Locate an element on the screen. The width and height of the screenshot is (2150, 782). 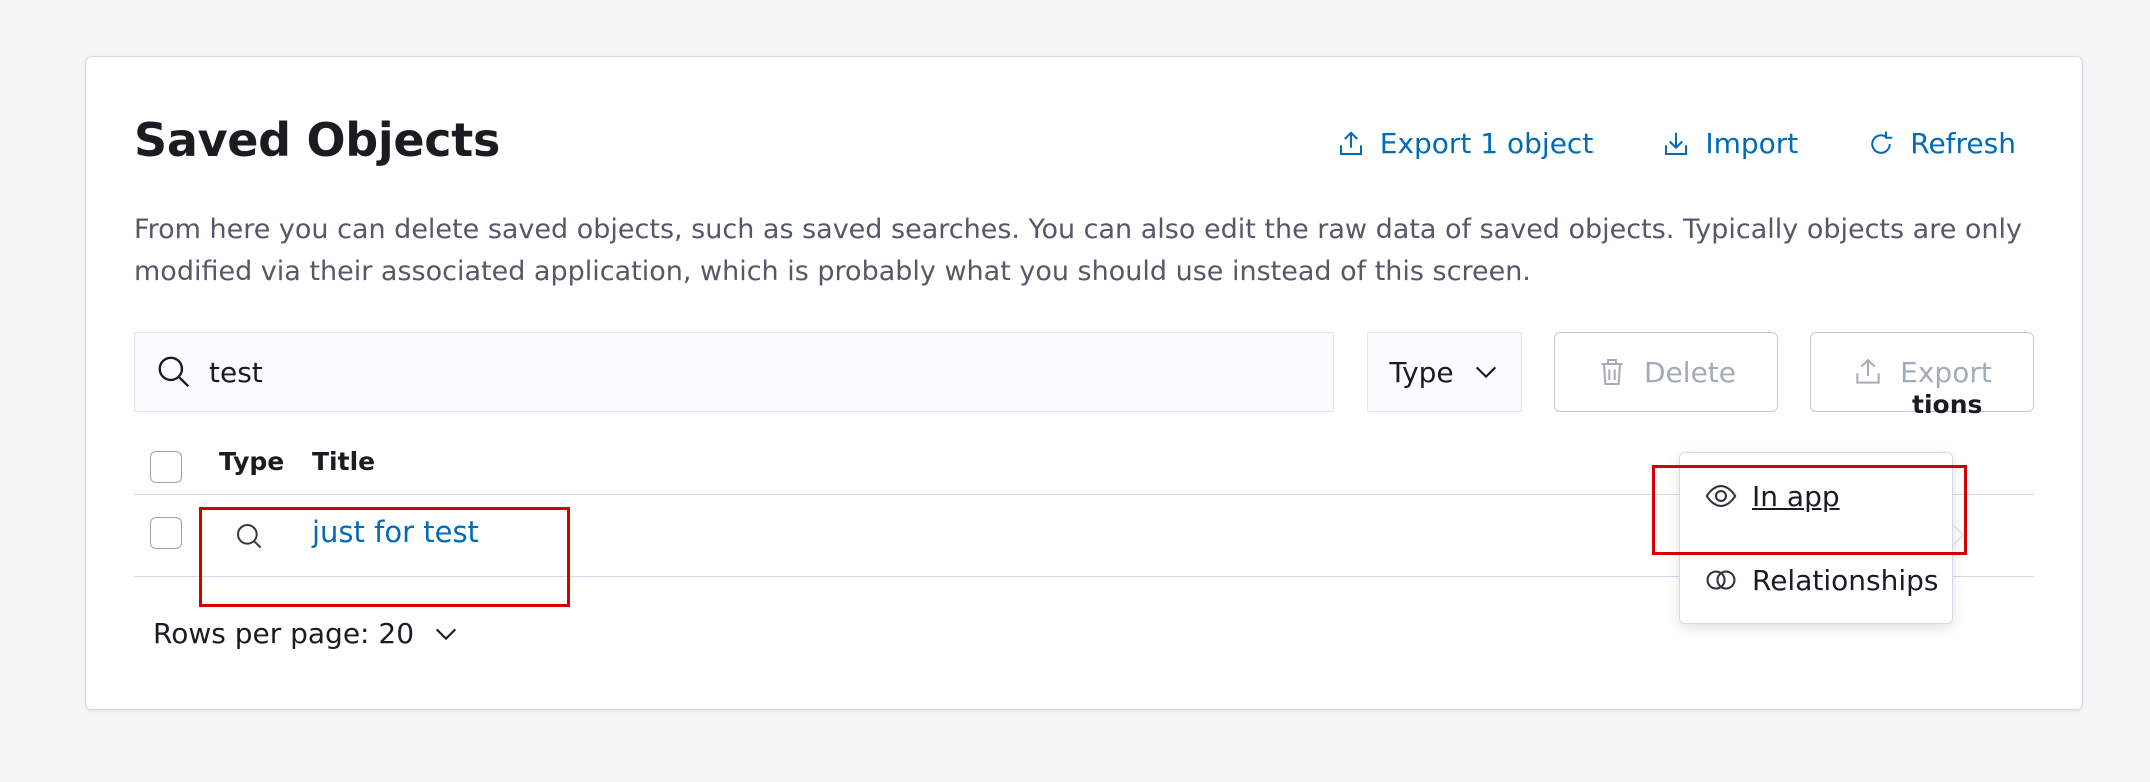
delete-button: Delete is located at coordinates (1666, 372).